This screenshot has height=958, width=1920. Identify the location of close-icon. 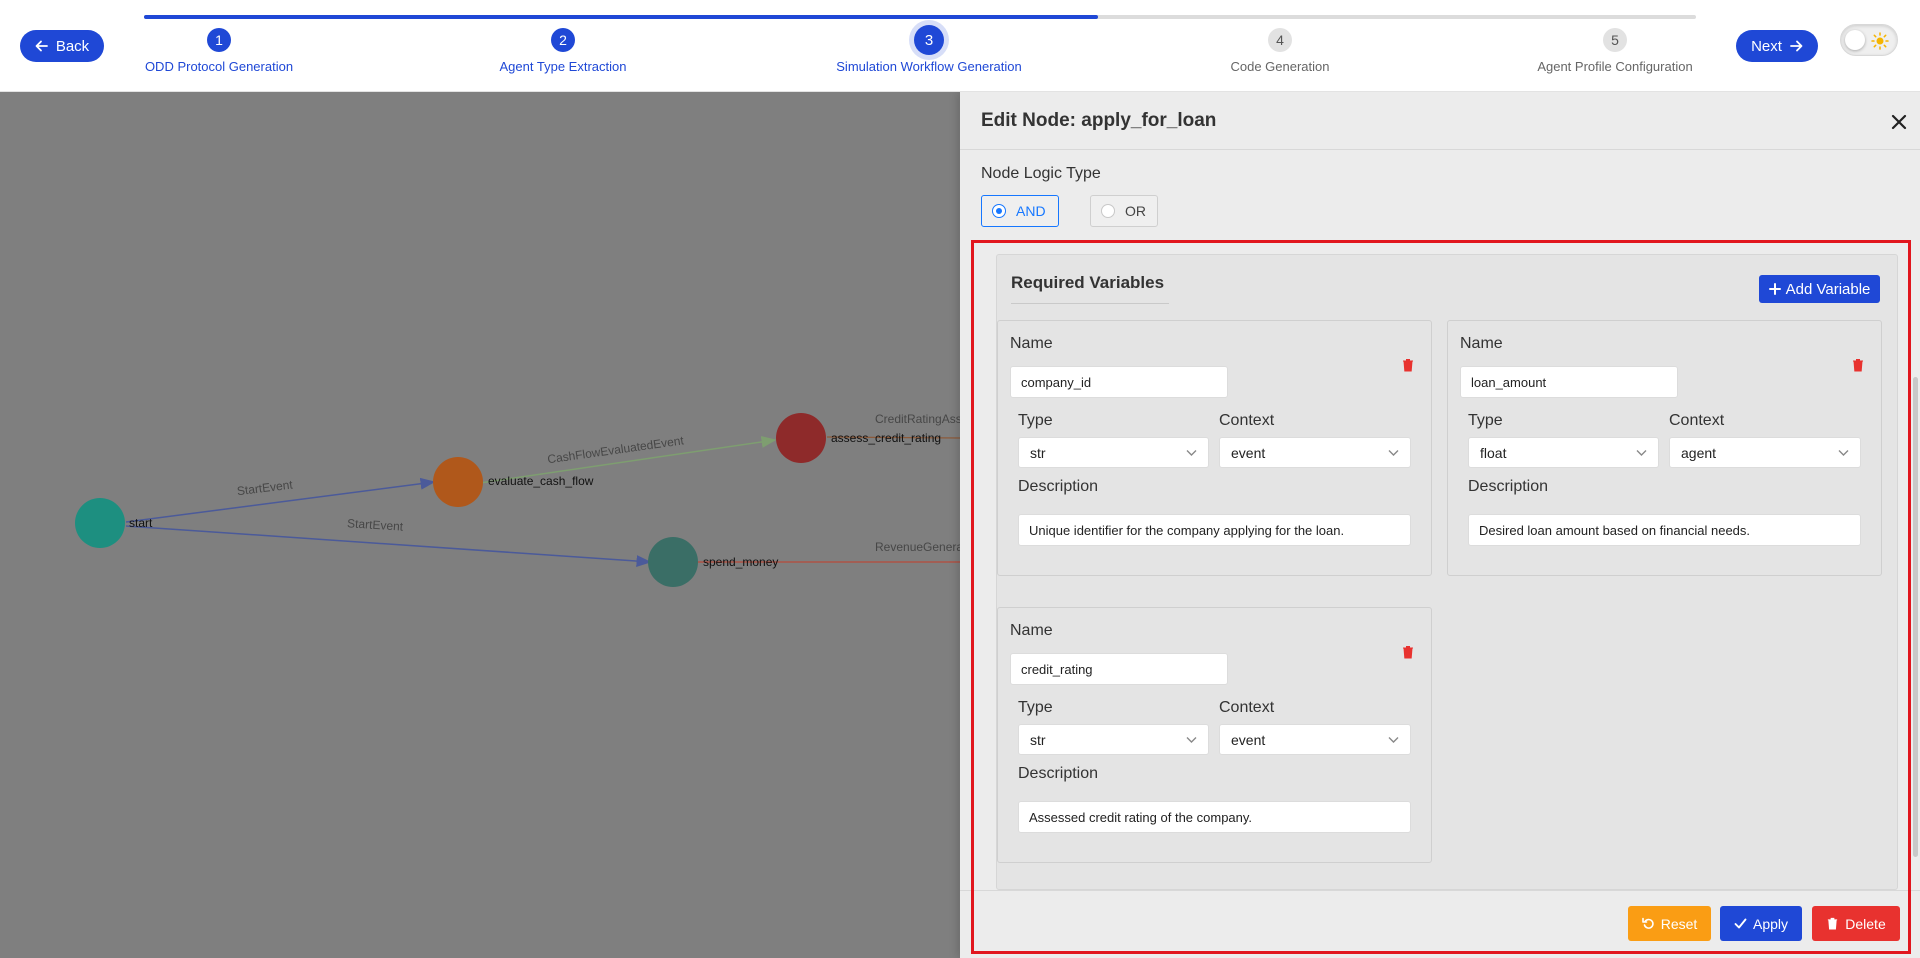
(1899, 122).